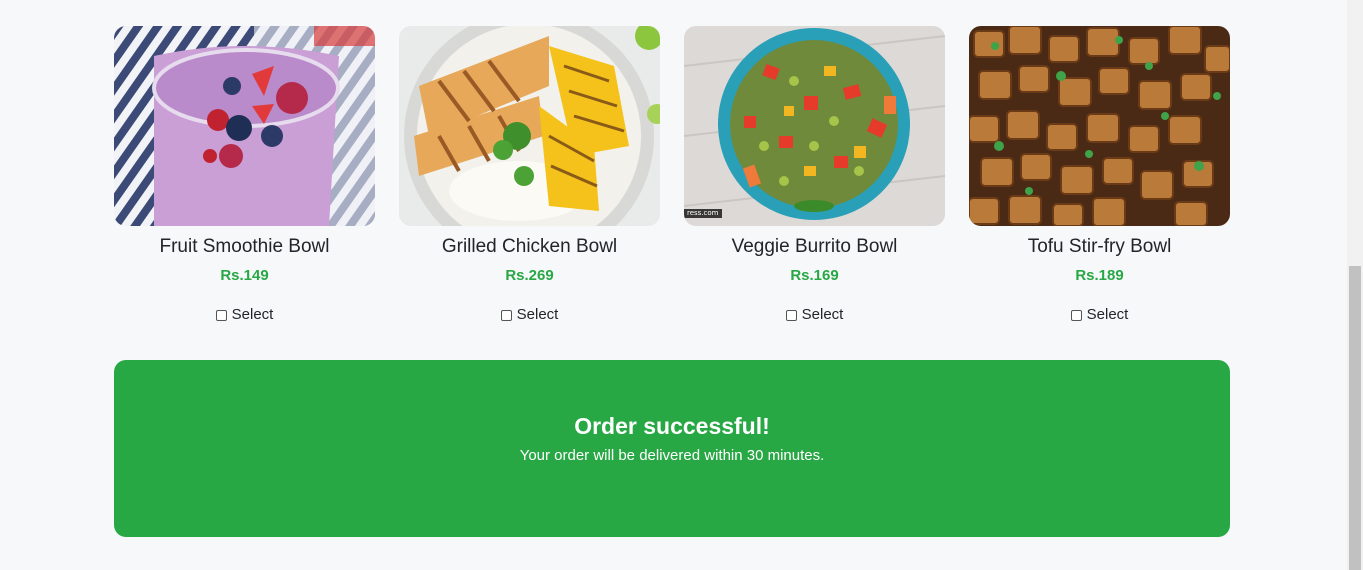 Image resolution: width=1363 pixels, height=570 pixels. I want to click on item-name: Grilled Chicken Bowl, so click(529, 246).